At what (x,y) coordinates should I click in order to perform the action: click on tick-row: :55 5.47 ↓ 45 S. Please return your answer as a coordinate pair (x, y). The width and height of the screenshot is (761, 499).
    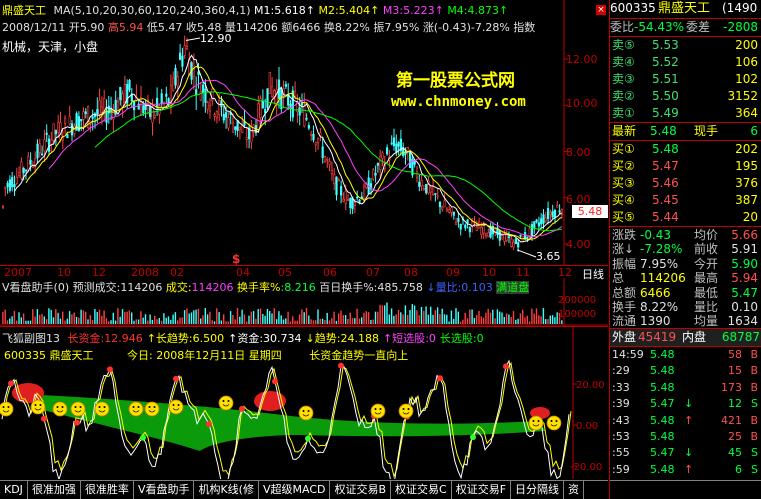
    Looking at the image, I should click on (685, 453).